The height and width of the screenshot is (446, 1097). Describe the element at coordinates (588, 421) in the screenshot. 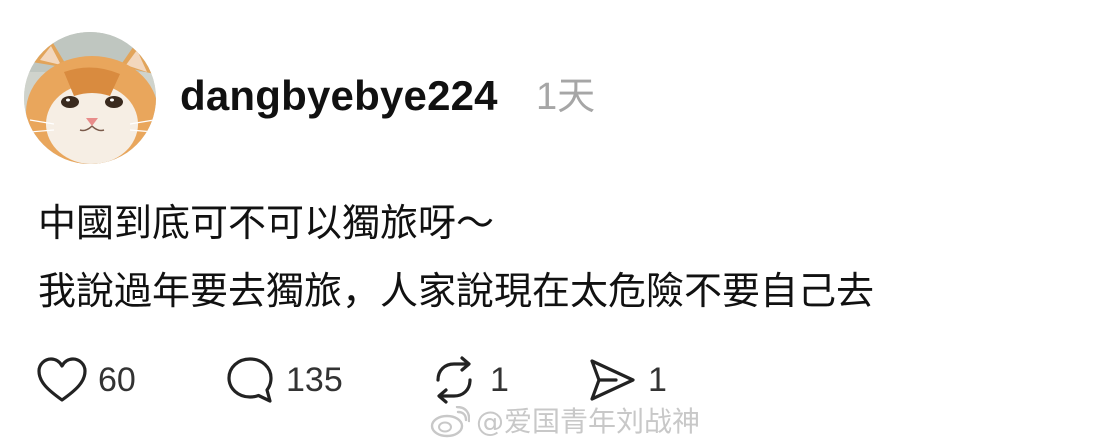

I see `watermark-text: @爱国青年刘战神` at that location.